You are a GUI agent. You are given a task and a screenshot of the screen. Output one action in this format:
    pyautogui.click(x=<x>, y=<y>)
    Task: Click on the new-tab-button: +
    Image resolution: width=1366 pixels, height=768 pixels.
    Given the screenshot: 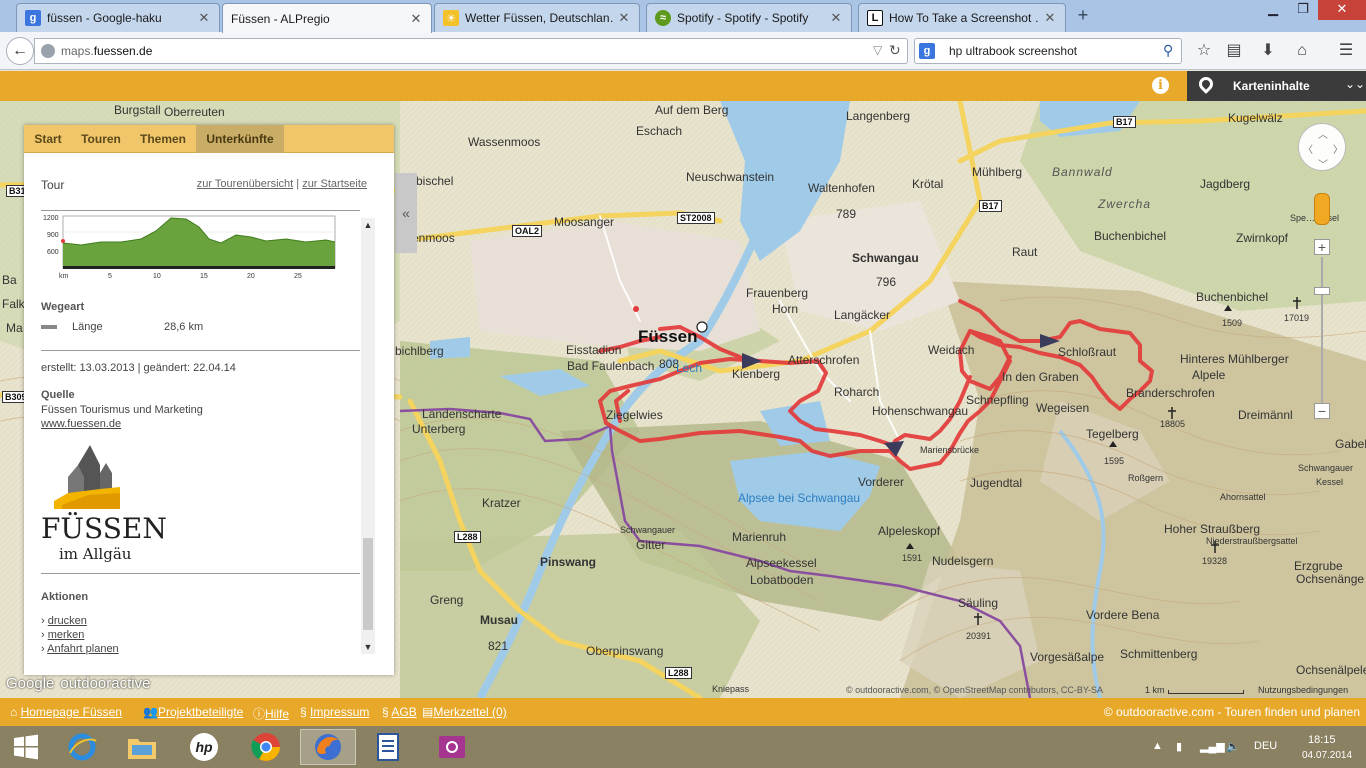 What is the action you would take?
    pyautogui.click(x=1083, y=16)
    